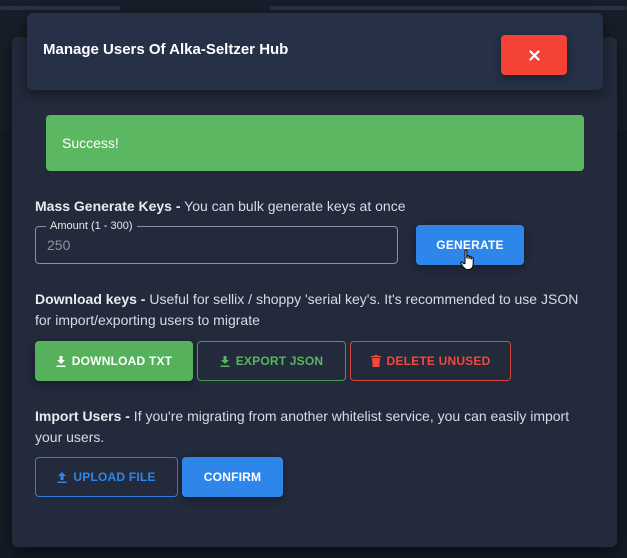 Image resolution: width=627 pixels, height=558 pixels. Describe the element at coordinates (82, 416) in the screenshot. I see `import-heading: Import Users -` at that location.